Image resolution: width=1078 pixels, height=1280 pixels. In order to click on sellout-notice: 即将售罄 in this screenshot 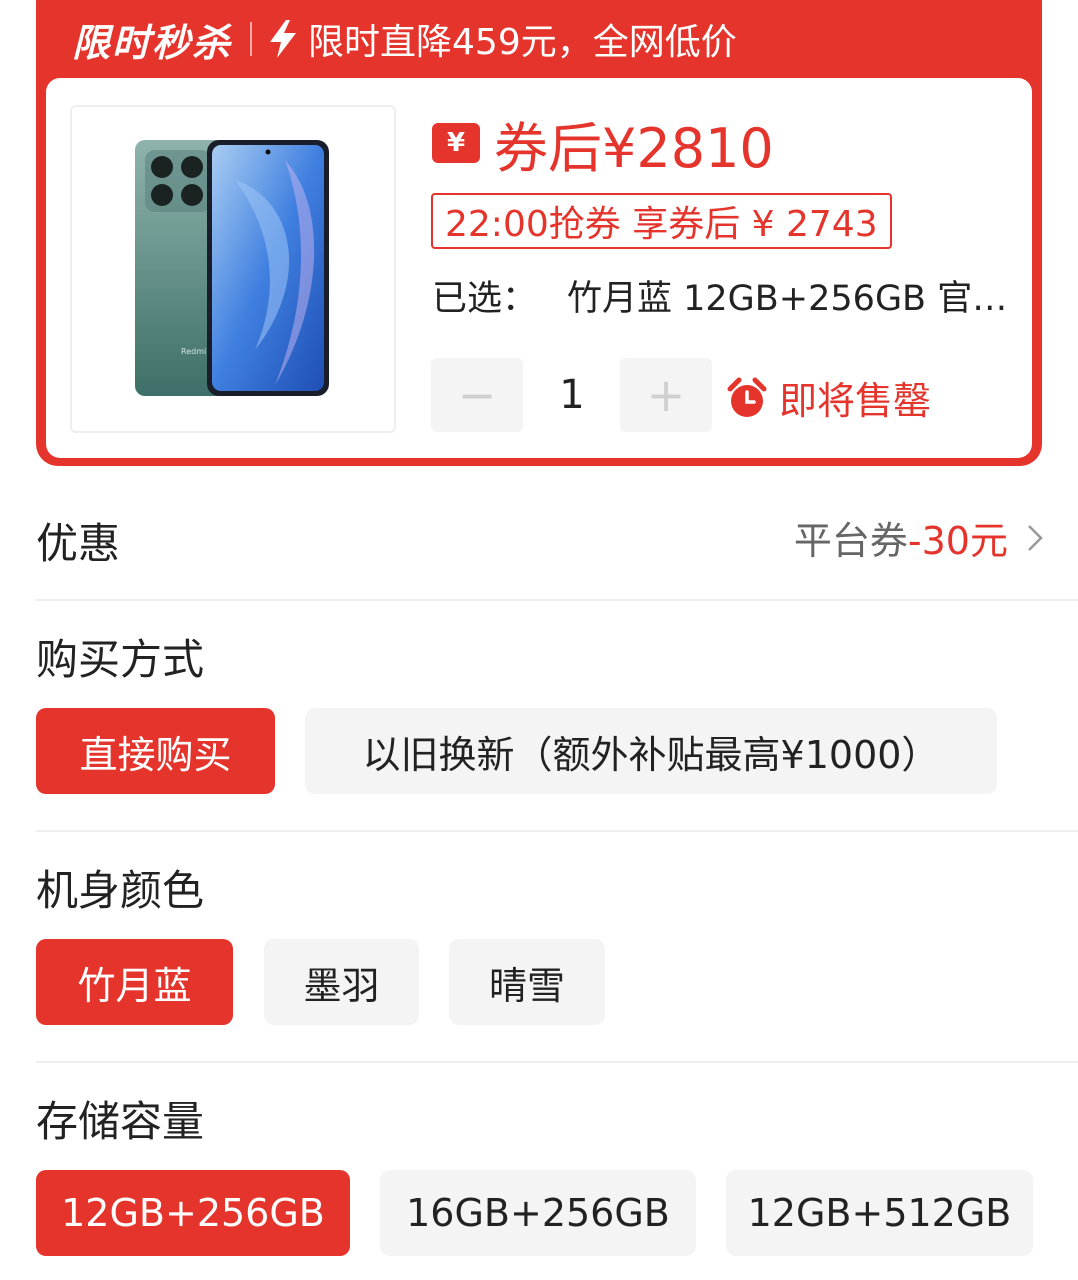, I will do `click(829, 397)`.